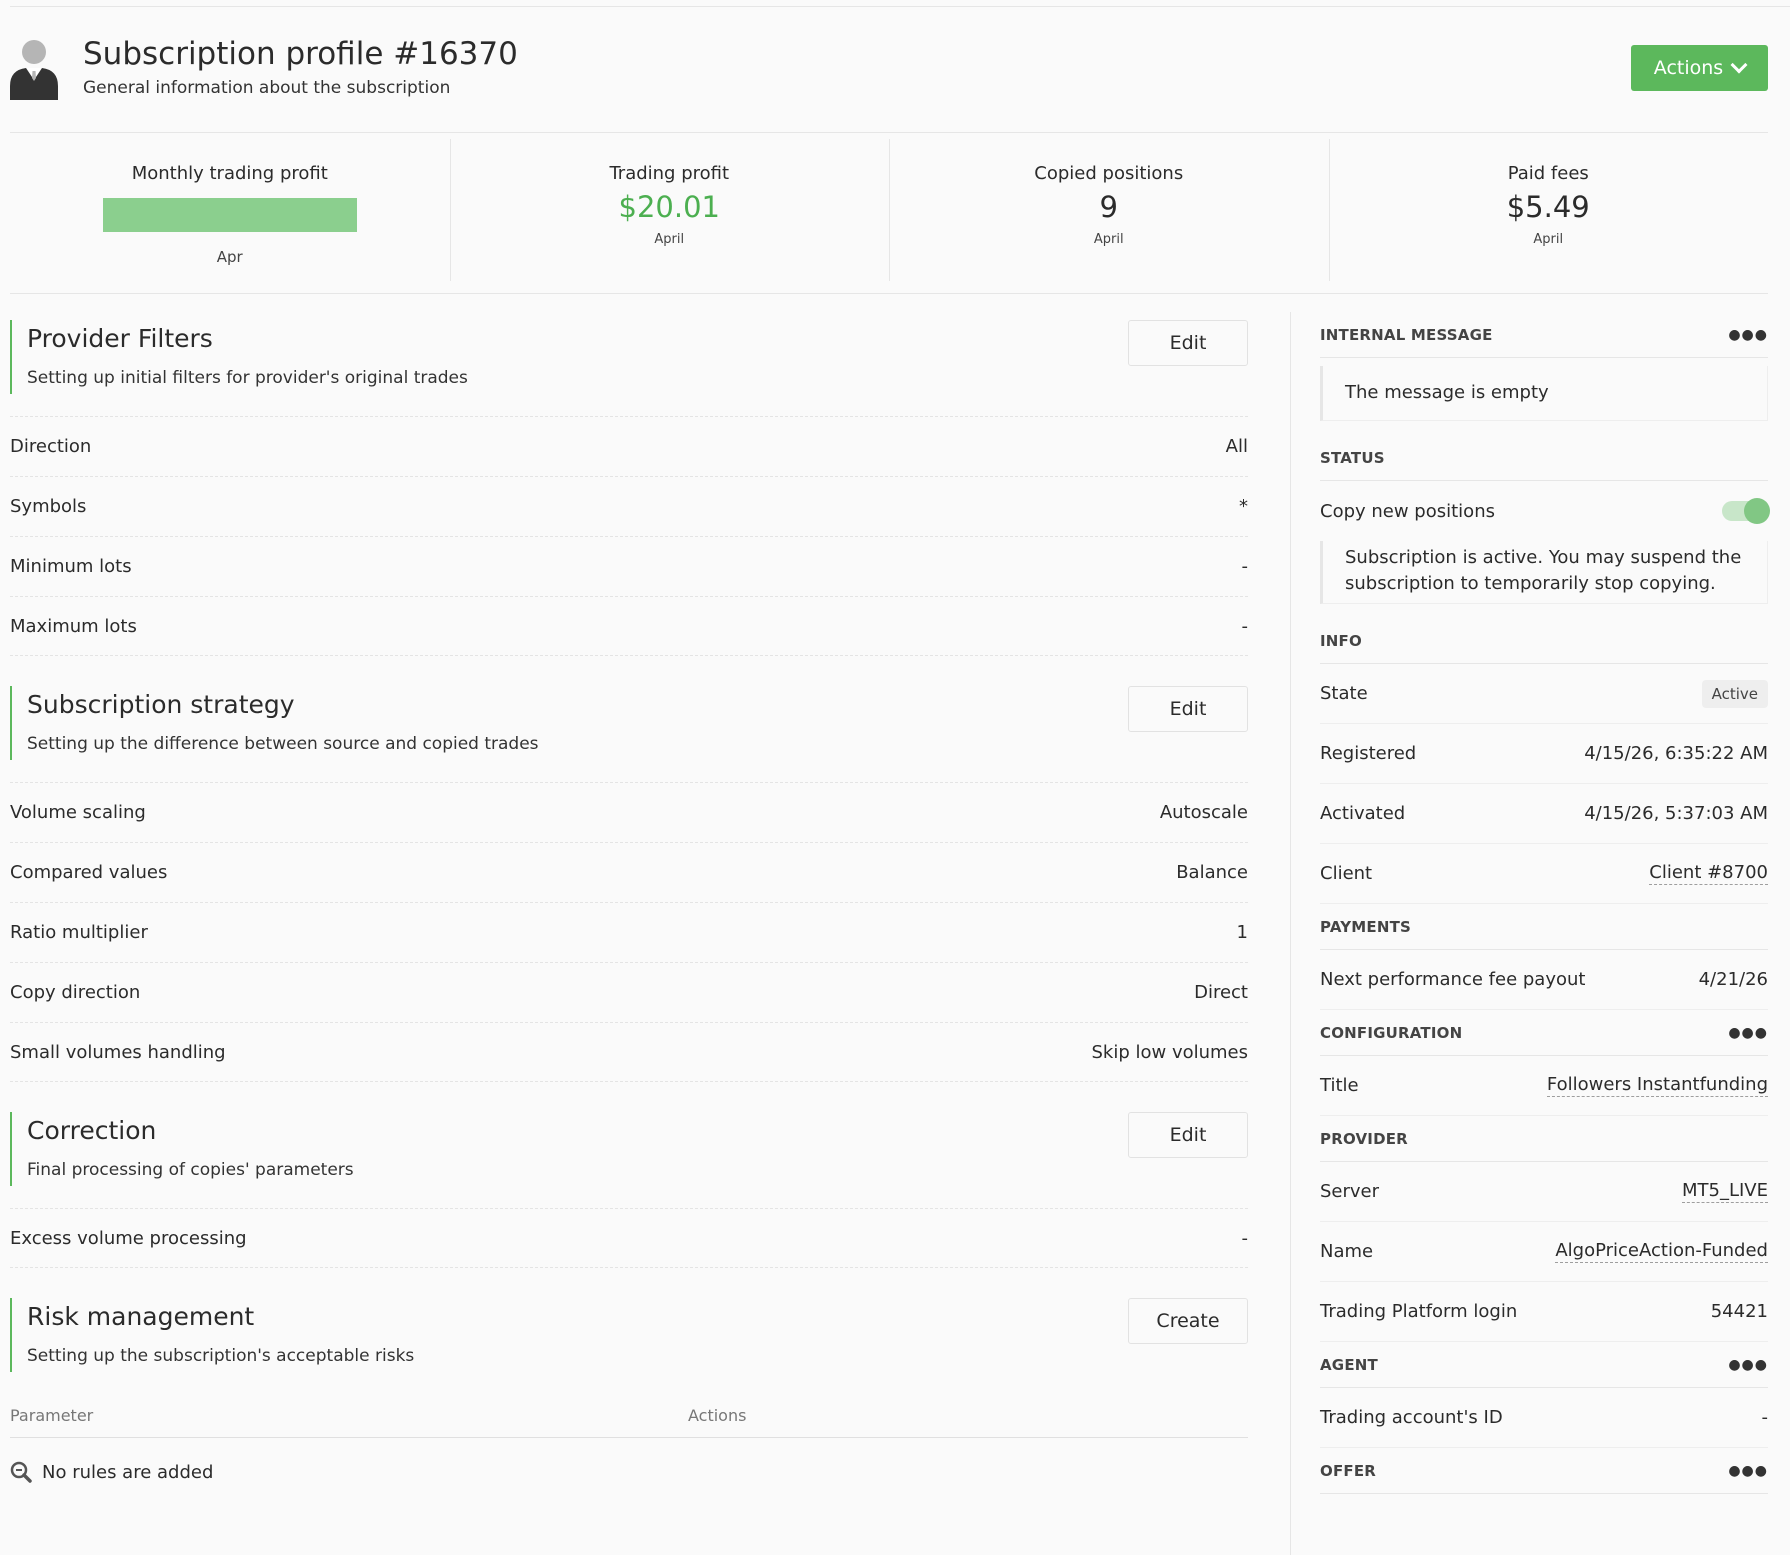 The height and width of the screenshot is (1555, 1790). Describe the element at coordinates (1544, 1252) in the screenshot. I see `provider-name-row: Name AlgoPriceAction-Funded` at that location.